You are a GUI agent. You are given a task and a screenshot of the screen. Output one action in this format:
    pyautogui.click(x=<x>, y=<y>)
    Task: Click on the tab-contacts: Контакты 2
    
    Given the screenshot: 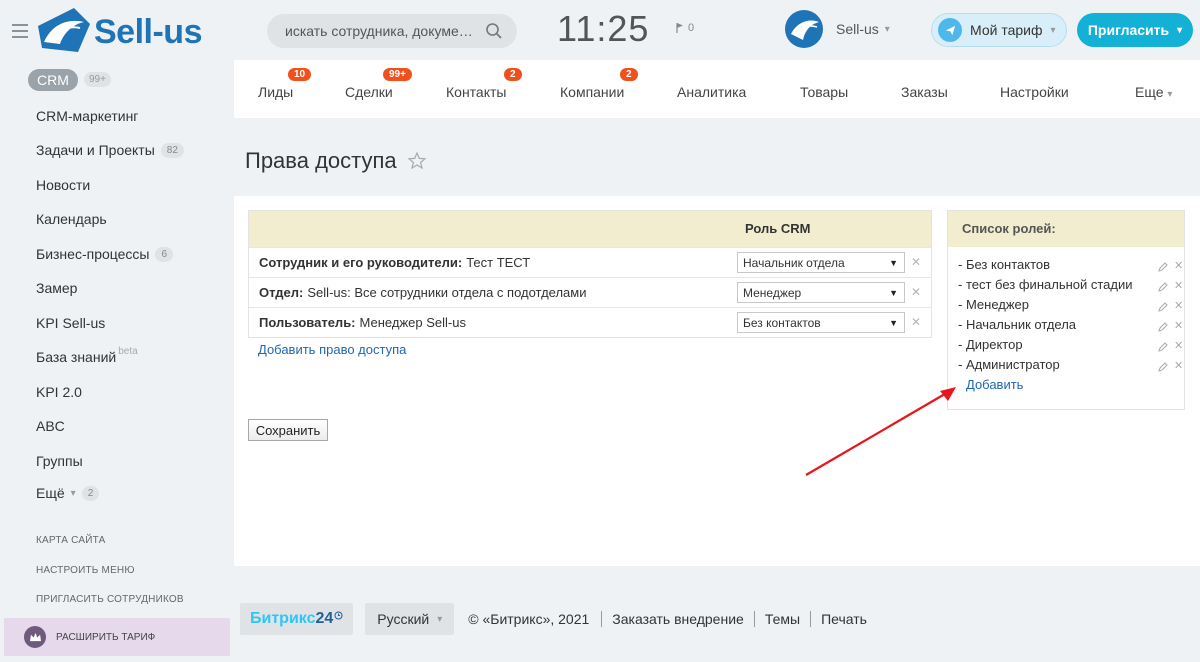 What is the action you would take?
    pyautogui.click(x=484, y=84)
    